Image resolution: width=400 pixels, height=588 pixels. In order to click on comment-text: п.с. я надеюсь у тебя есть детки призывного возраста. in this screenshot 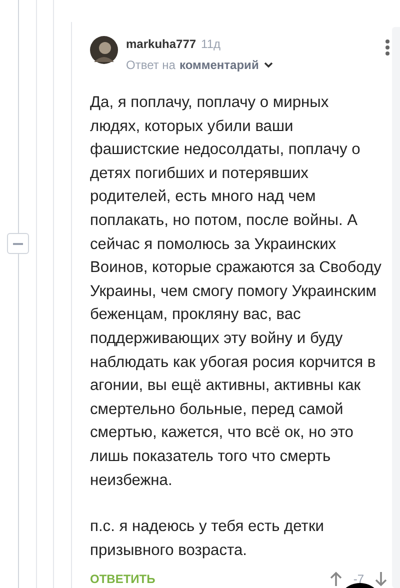, I will do `click(207, 539)`.